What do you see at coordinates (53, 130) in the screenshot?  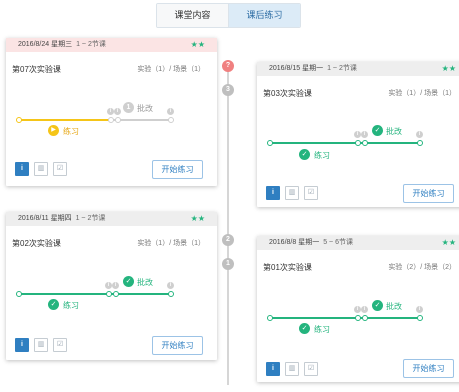 I see `play-icon: ▶` at bounding box center [53, 130].